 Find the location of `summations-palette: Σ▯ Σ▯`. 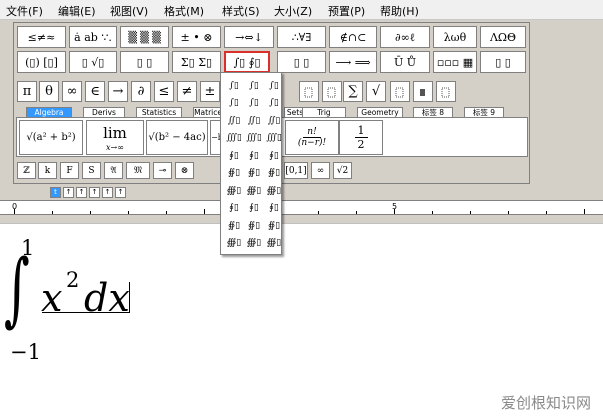

summations-palette: Σ▯ Σ▯ is located at coordinates (196, 62).